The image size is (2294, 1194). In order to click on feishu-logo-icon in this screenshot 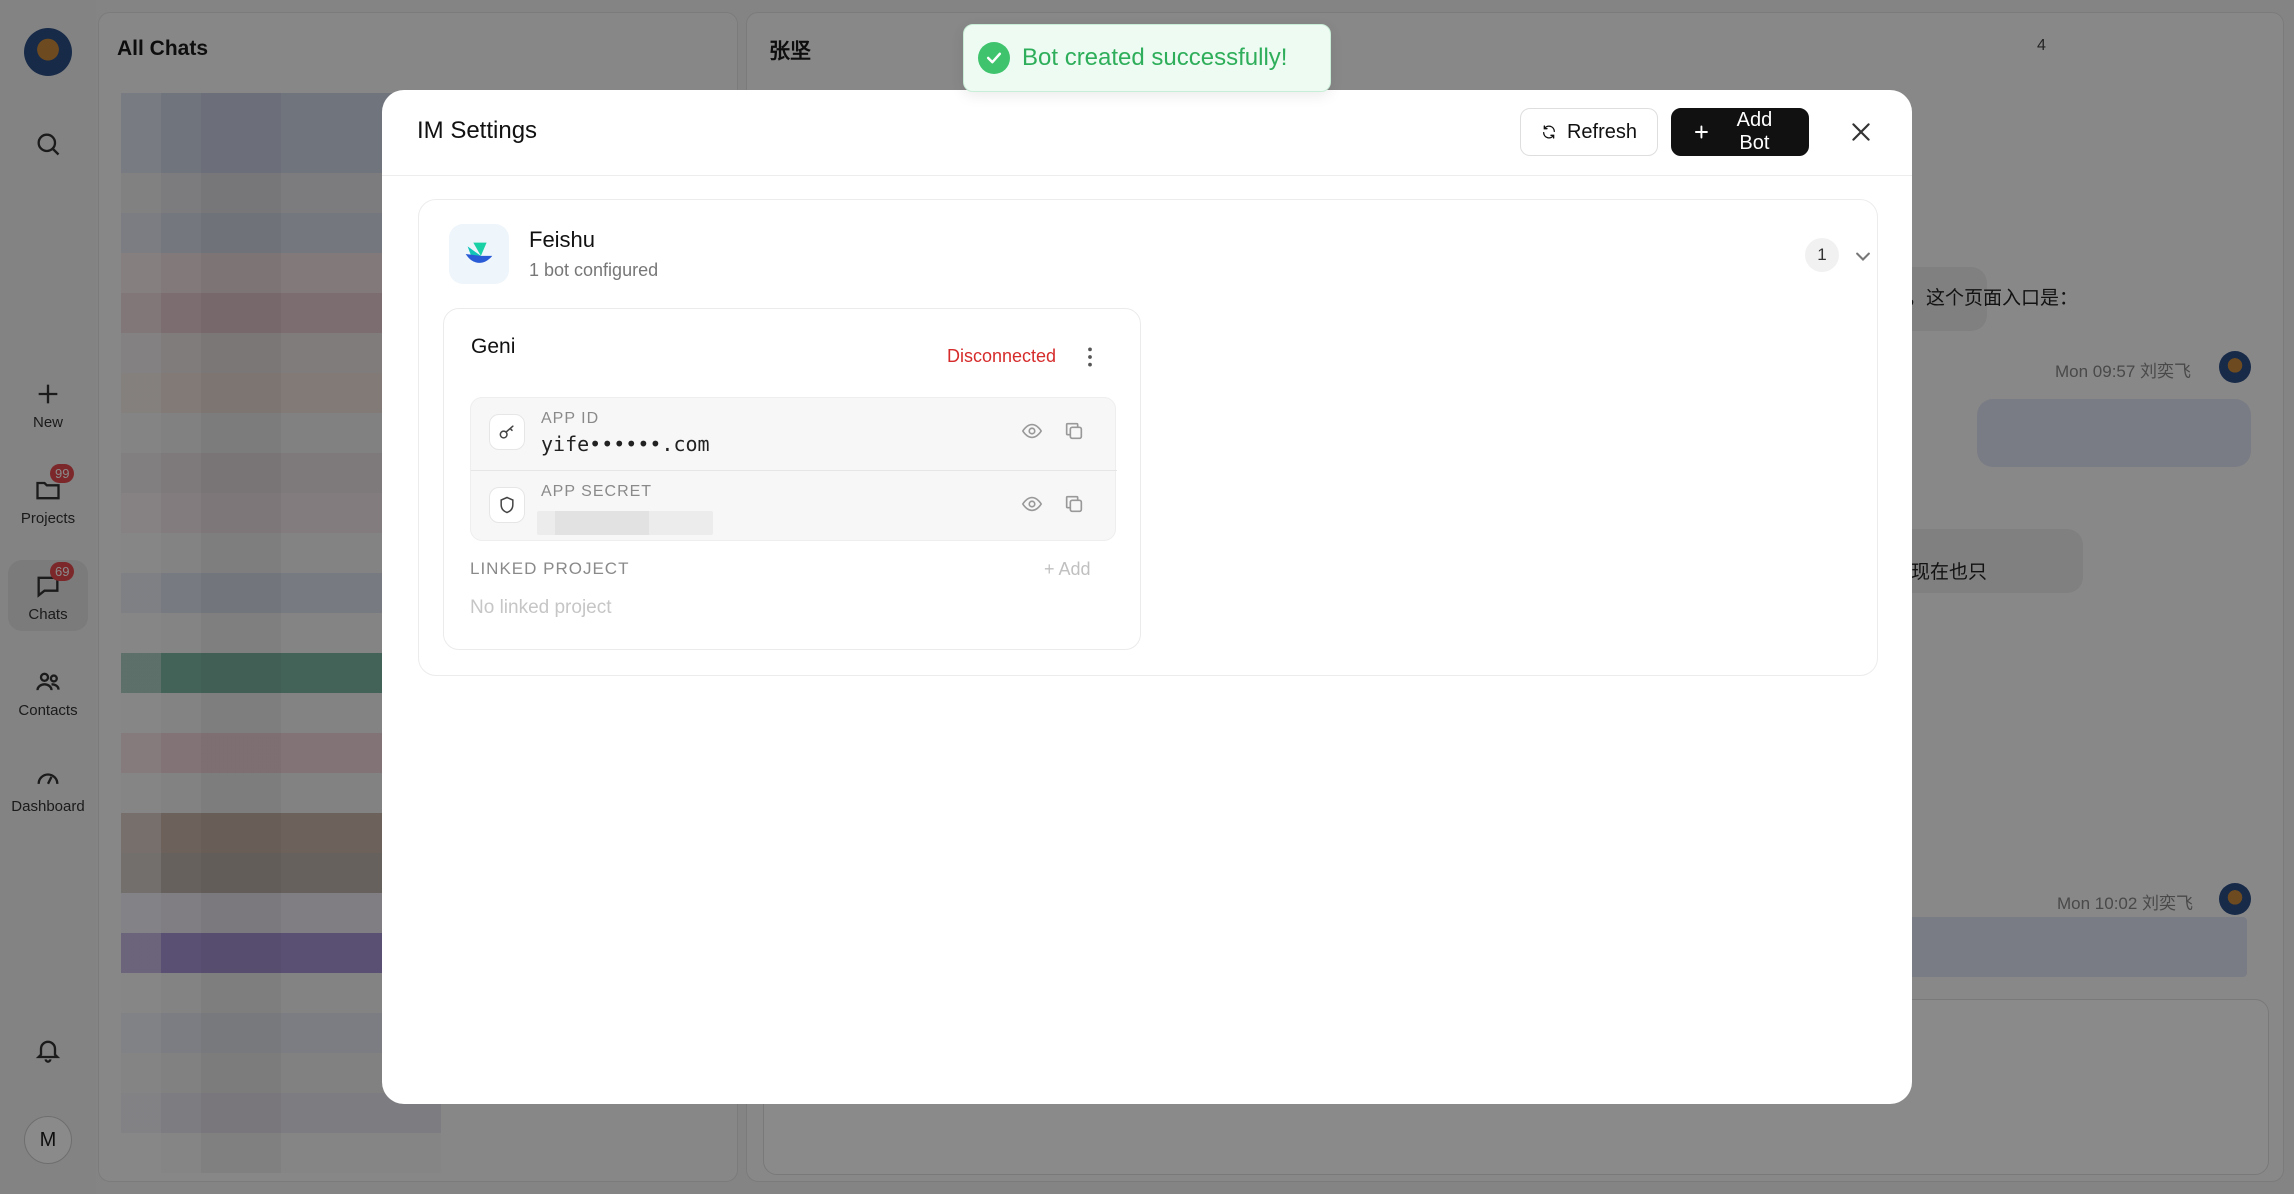, I will do `click(479, 252)`.